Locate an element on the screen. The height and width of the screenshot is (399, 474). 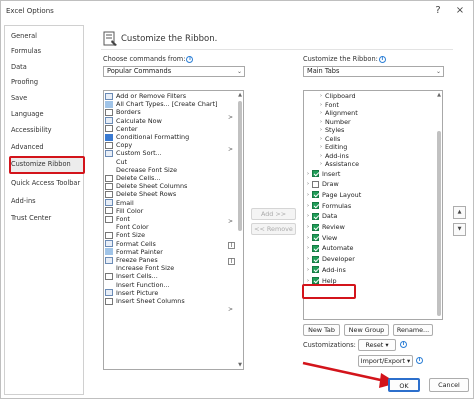
ribbon-group-item: › Alignment is located at coordinates (338, 113).